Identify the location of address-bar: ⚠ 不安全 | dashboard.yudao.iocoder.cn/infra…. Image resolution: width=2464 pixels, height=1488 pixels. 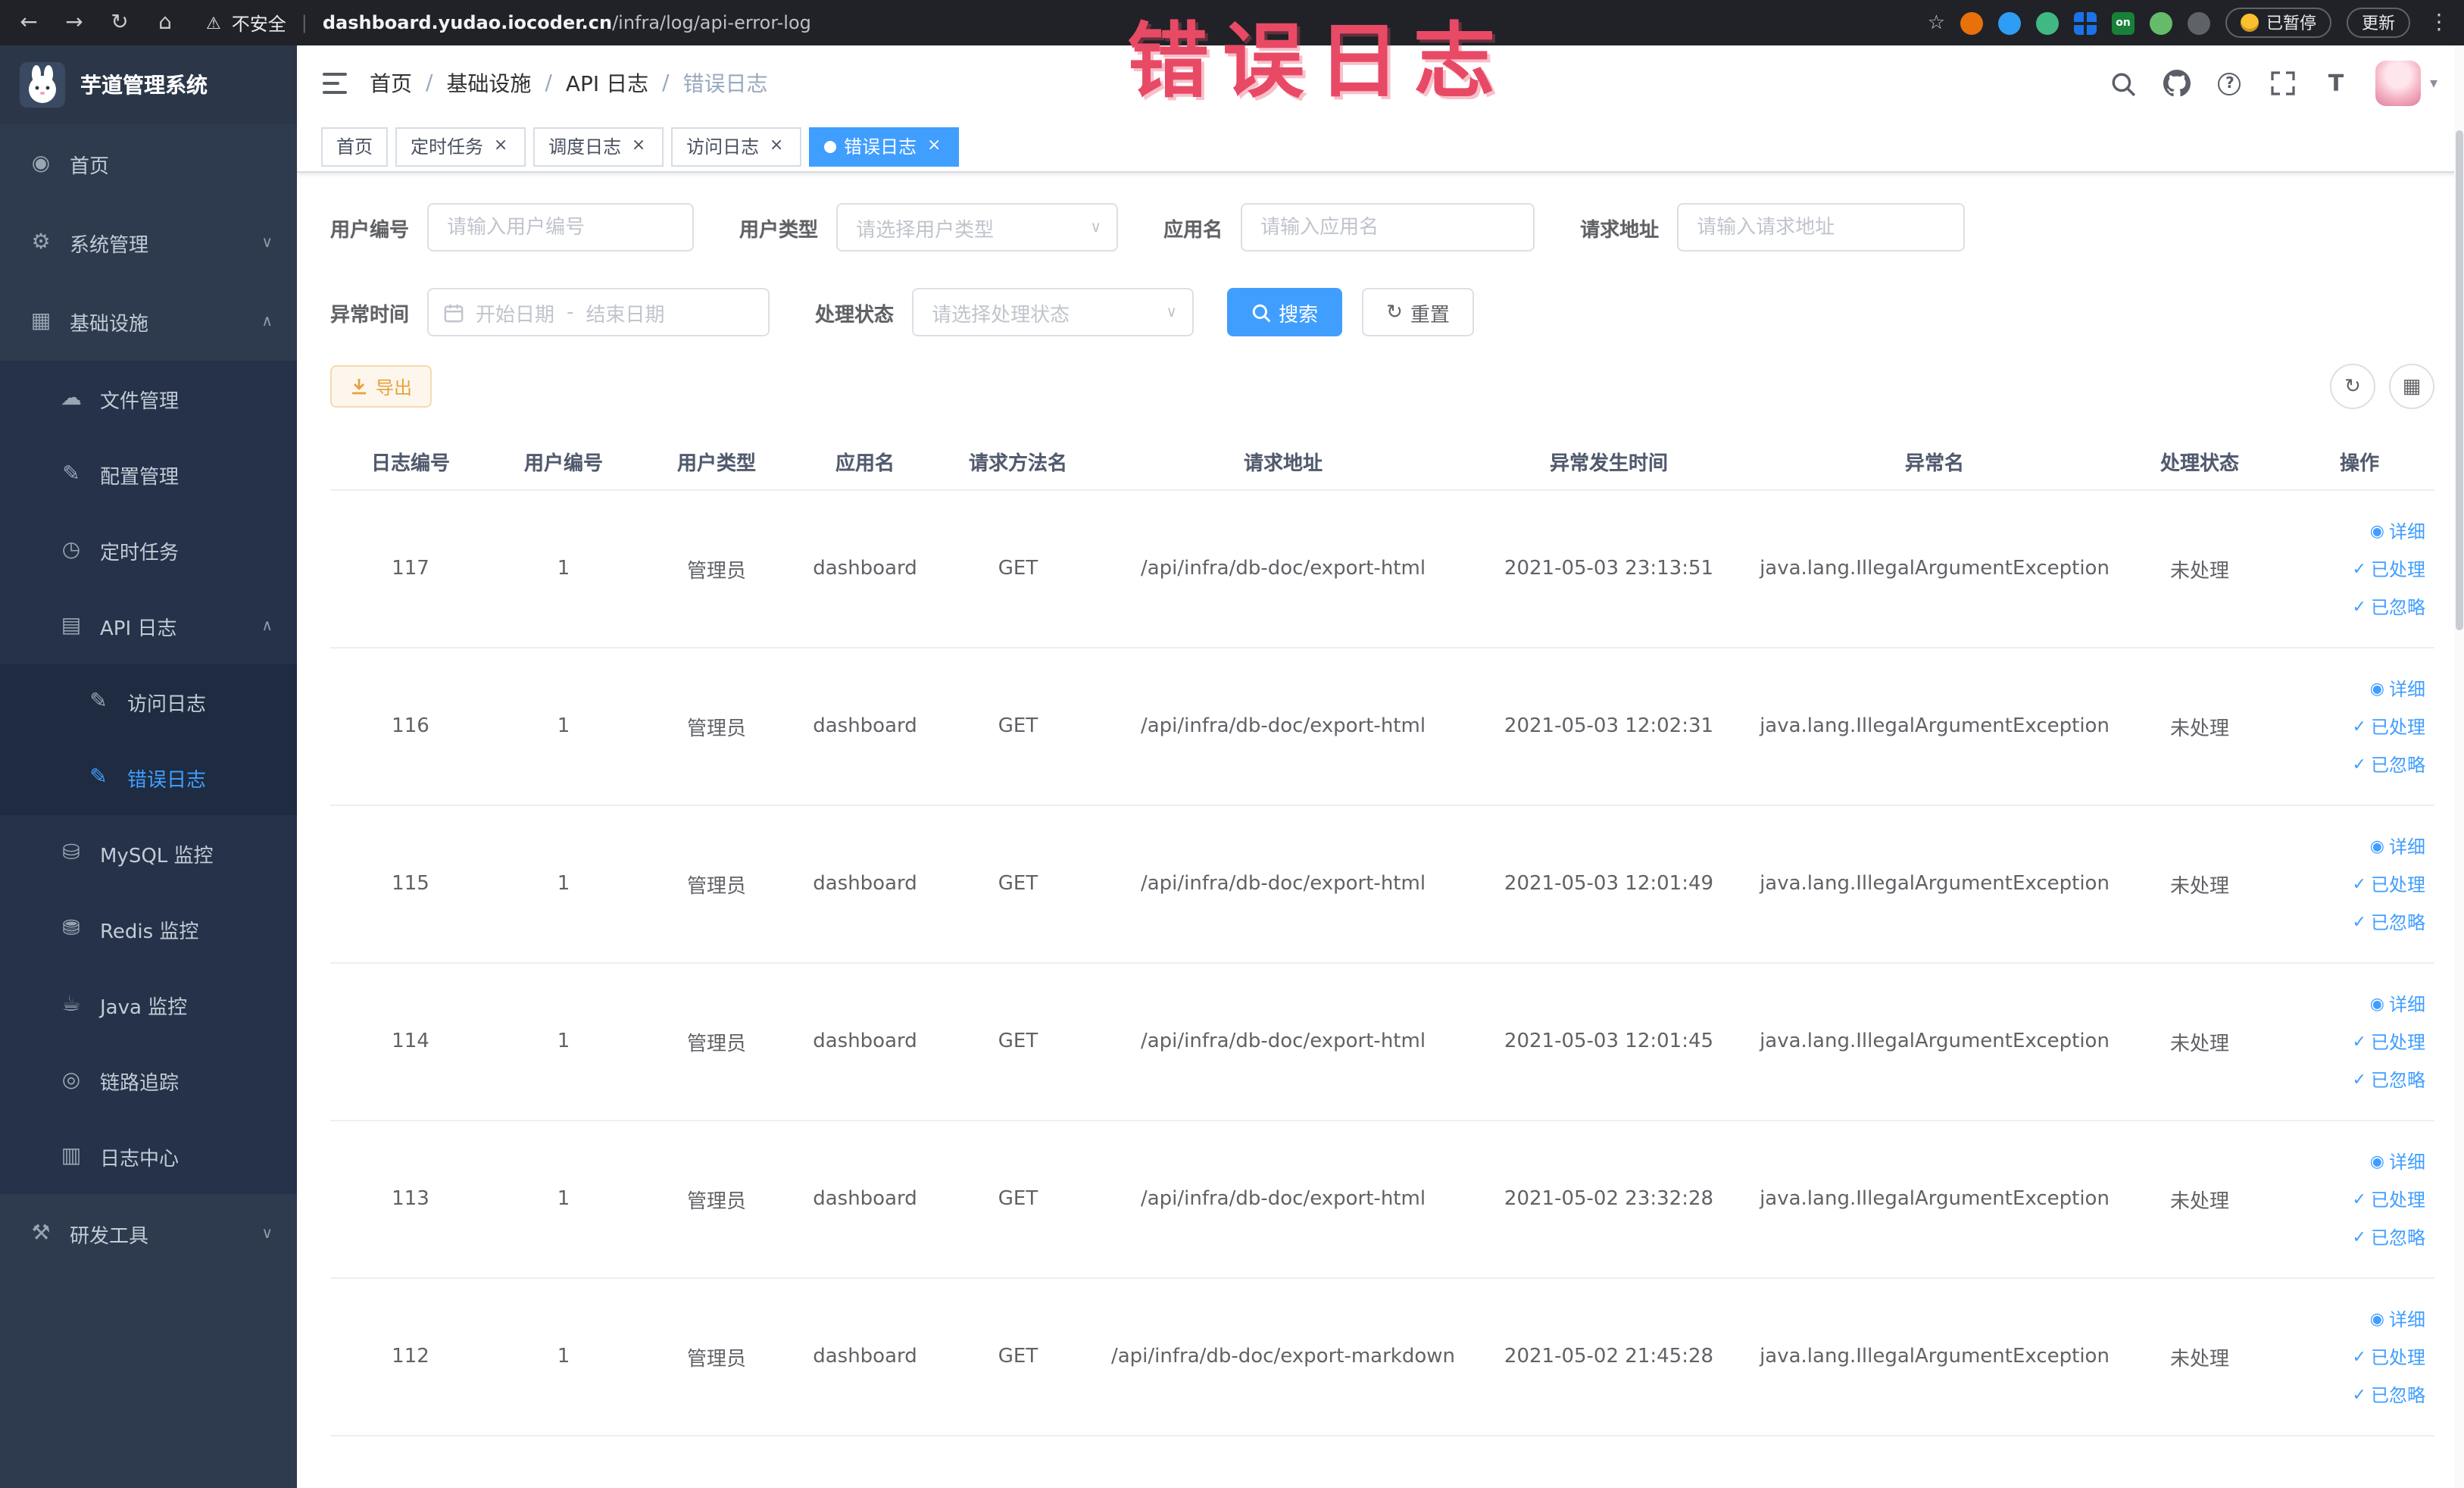
(1058, 23).